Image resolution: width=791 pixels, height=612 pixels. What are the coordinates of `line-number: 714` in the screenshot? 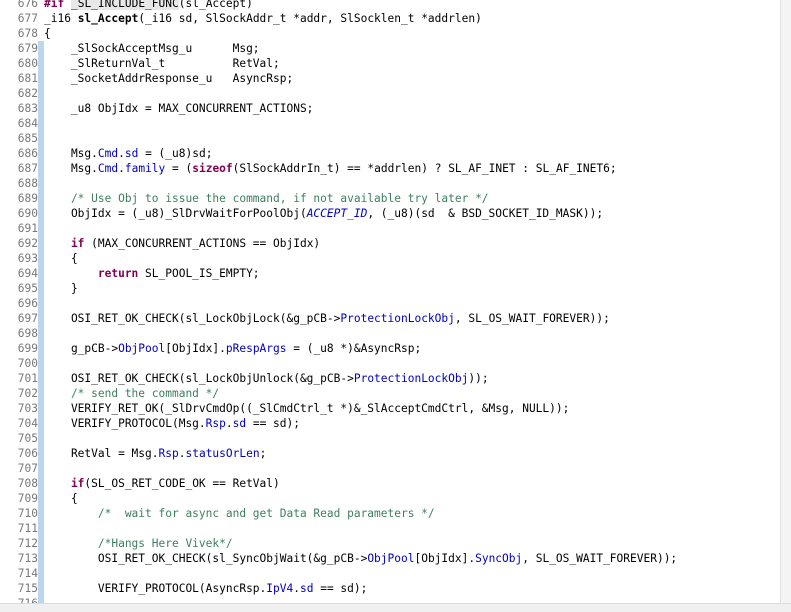 It's located at (27, 573).